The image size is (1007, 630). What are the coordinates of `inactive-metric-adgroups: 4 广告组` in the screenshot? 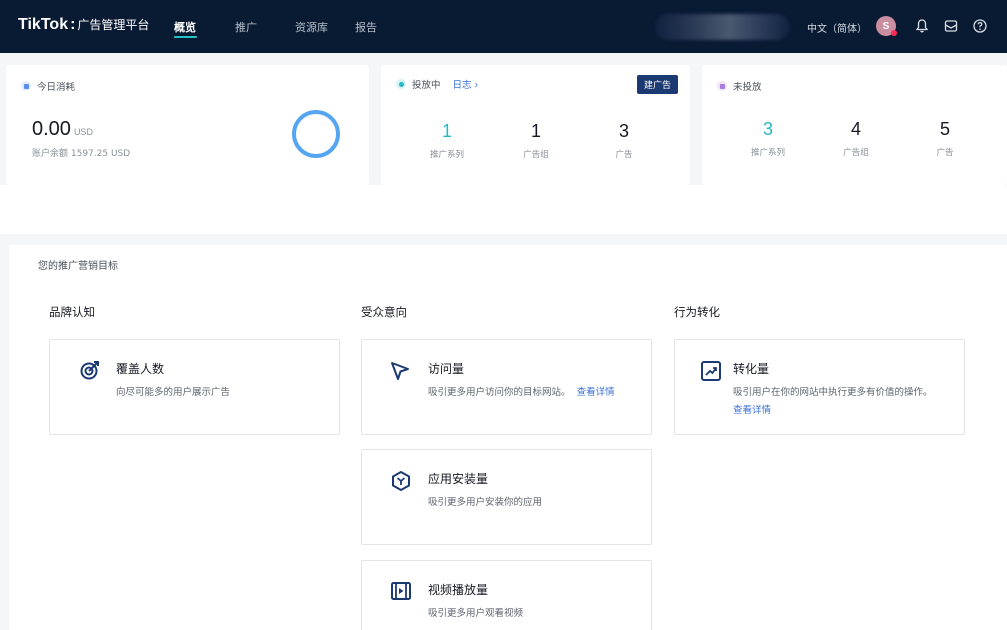 It's located at (856, 138).